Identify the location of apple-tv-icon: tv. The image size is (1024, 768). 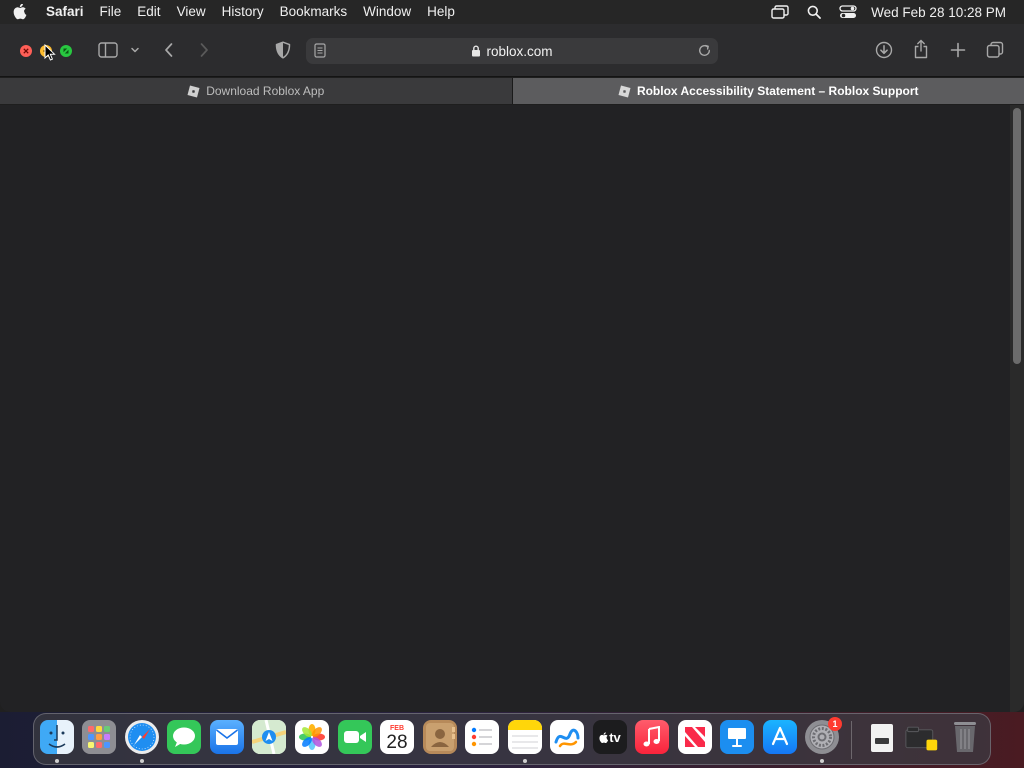
(610, 737).